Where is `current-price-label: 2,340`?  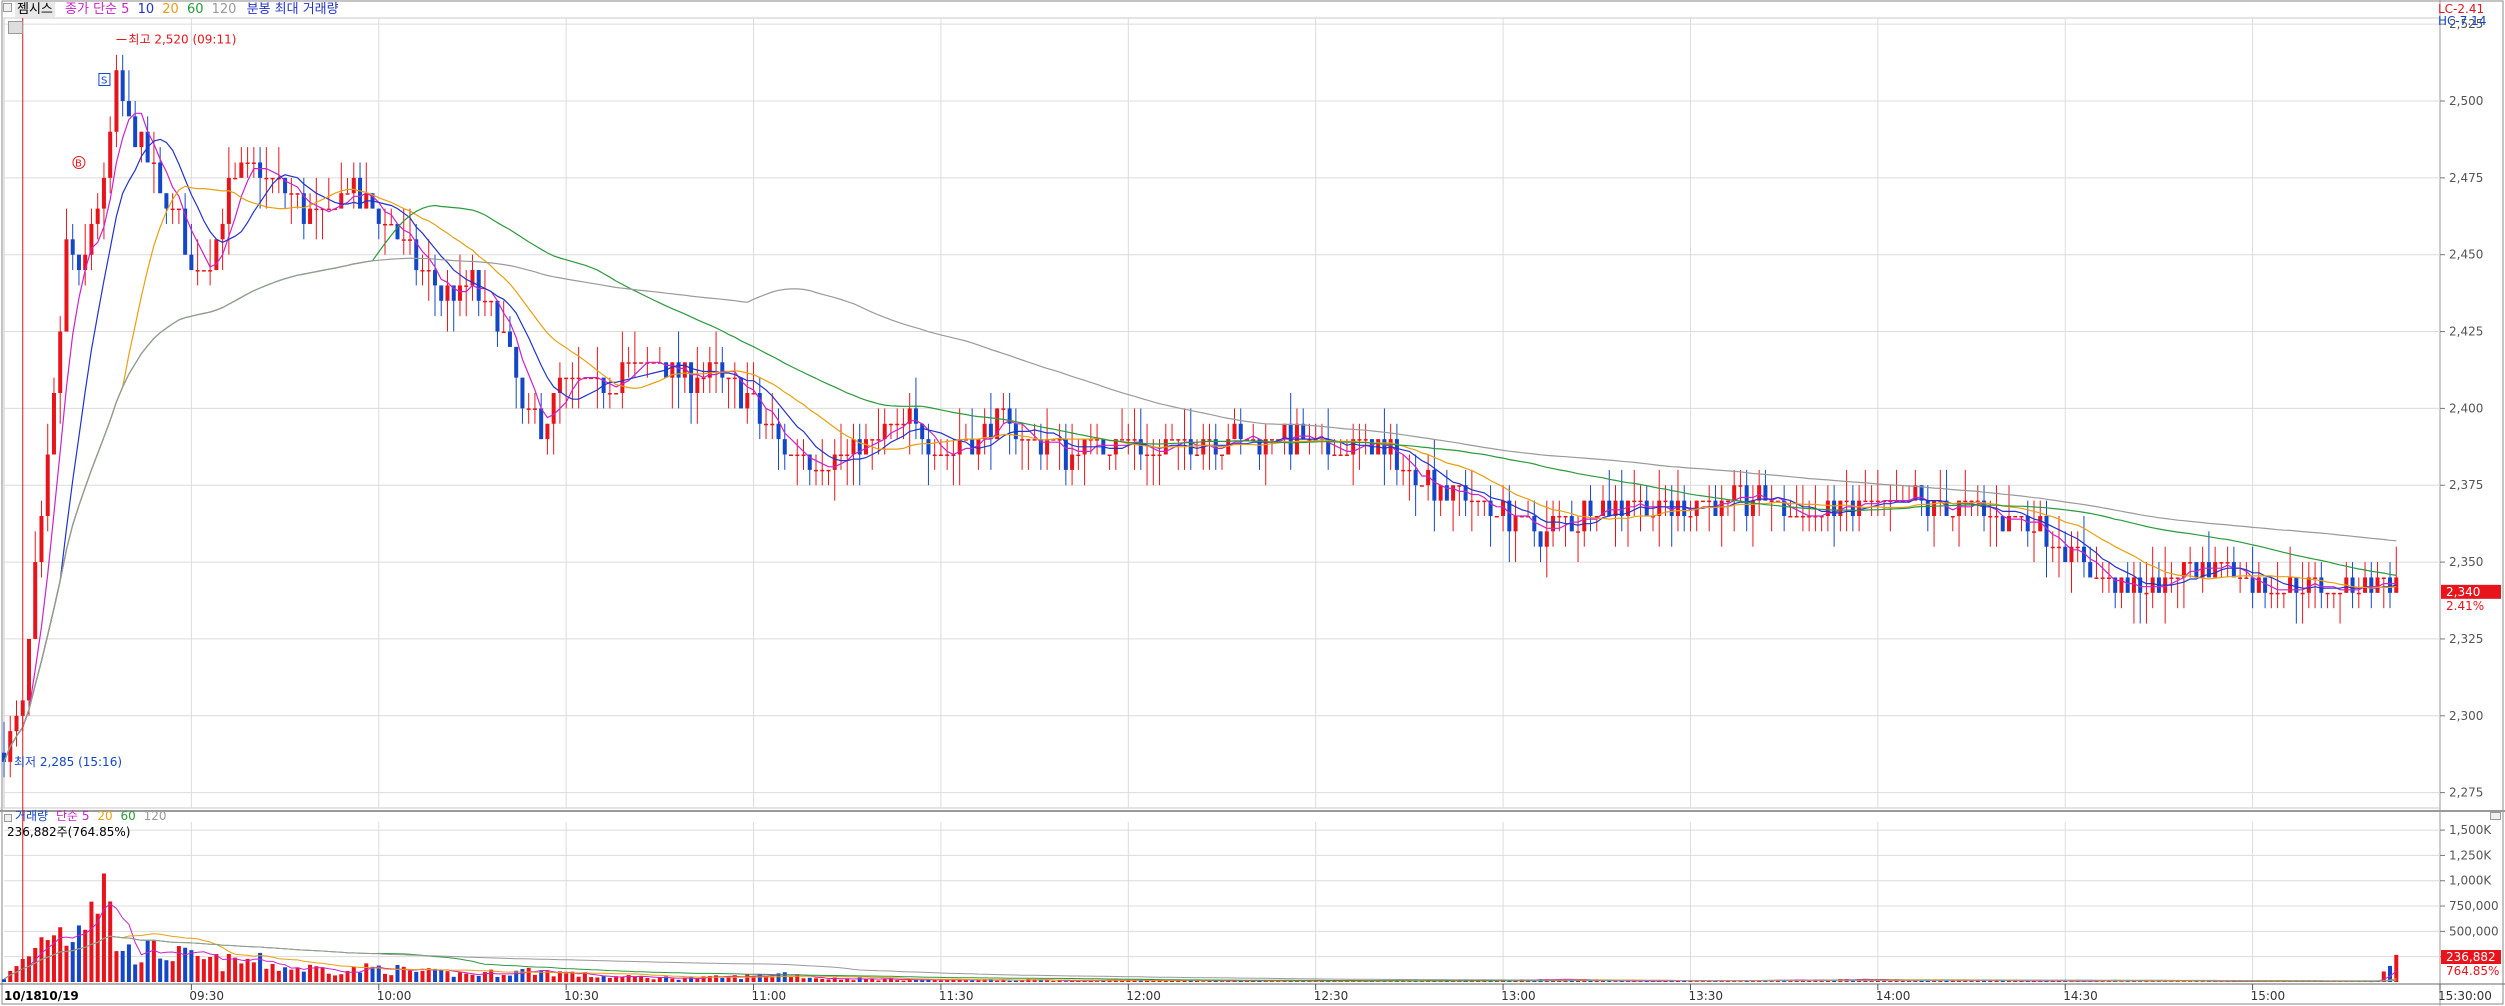
current-price-label: 2,340 is located at coordinates (2463, 592).